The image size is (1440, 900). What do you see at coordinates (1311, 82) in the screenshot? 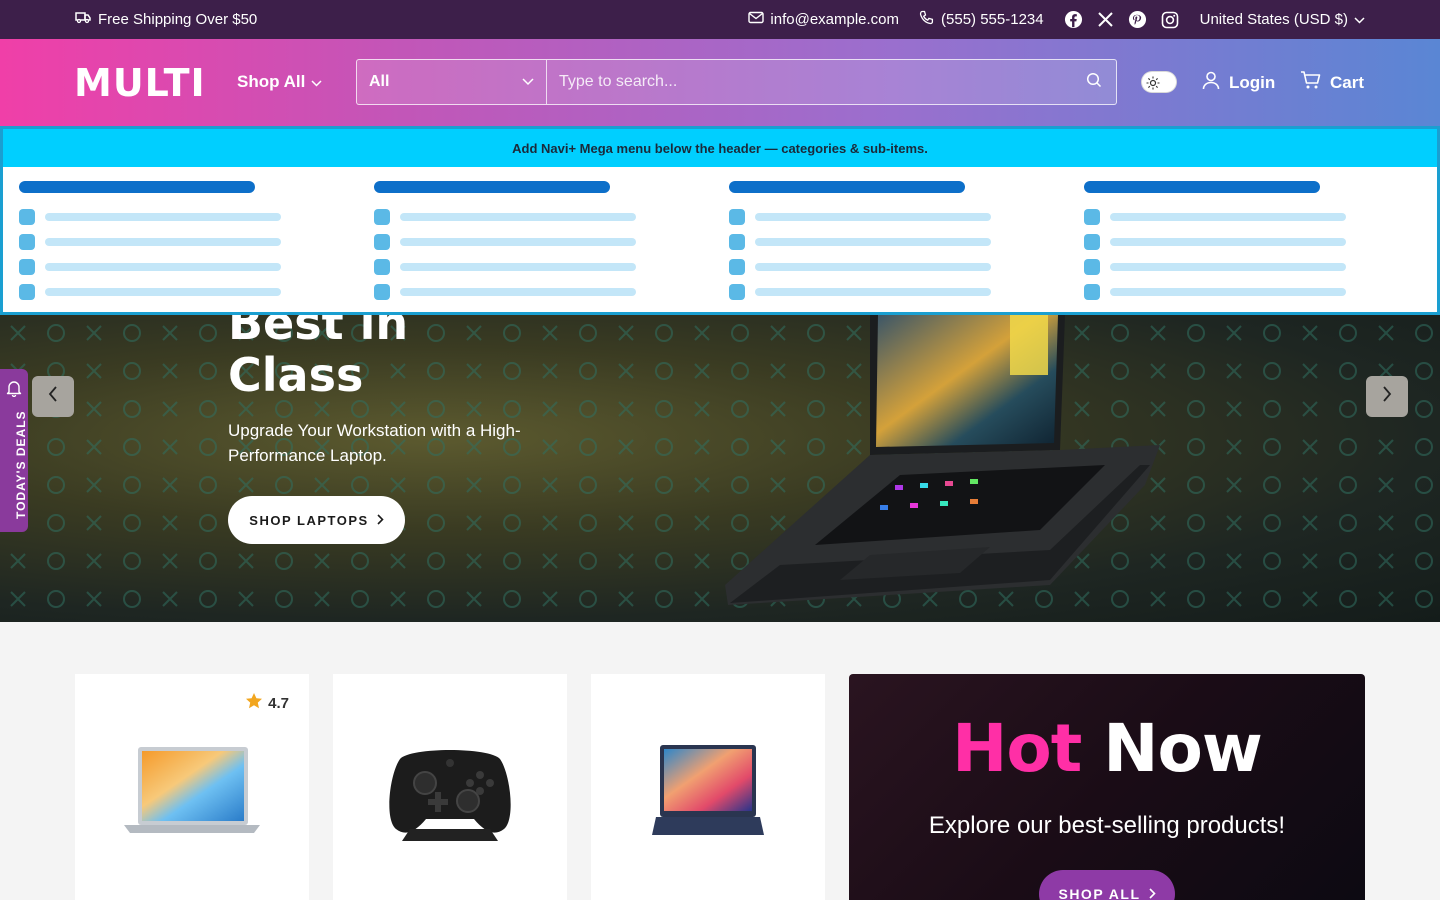
I see `cart-icon` at bounding box center [1311, 82].